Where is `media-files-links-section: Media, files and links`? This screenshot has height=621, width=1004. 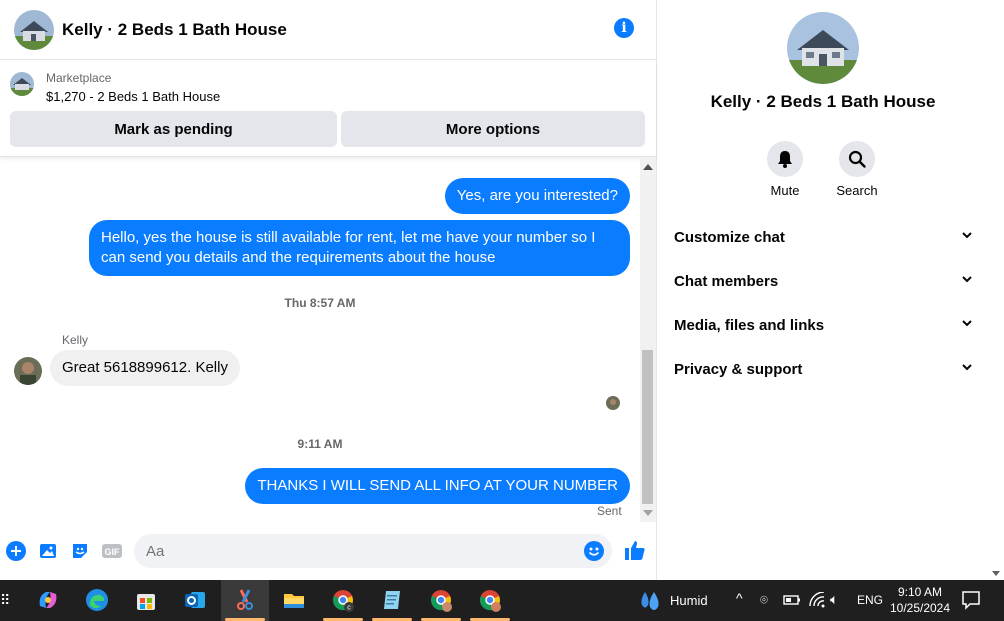 media-files-links-section: Media, files and links is located at coordinates (824, 325).